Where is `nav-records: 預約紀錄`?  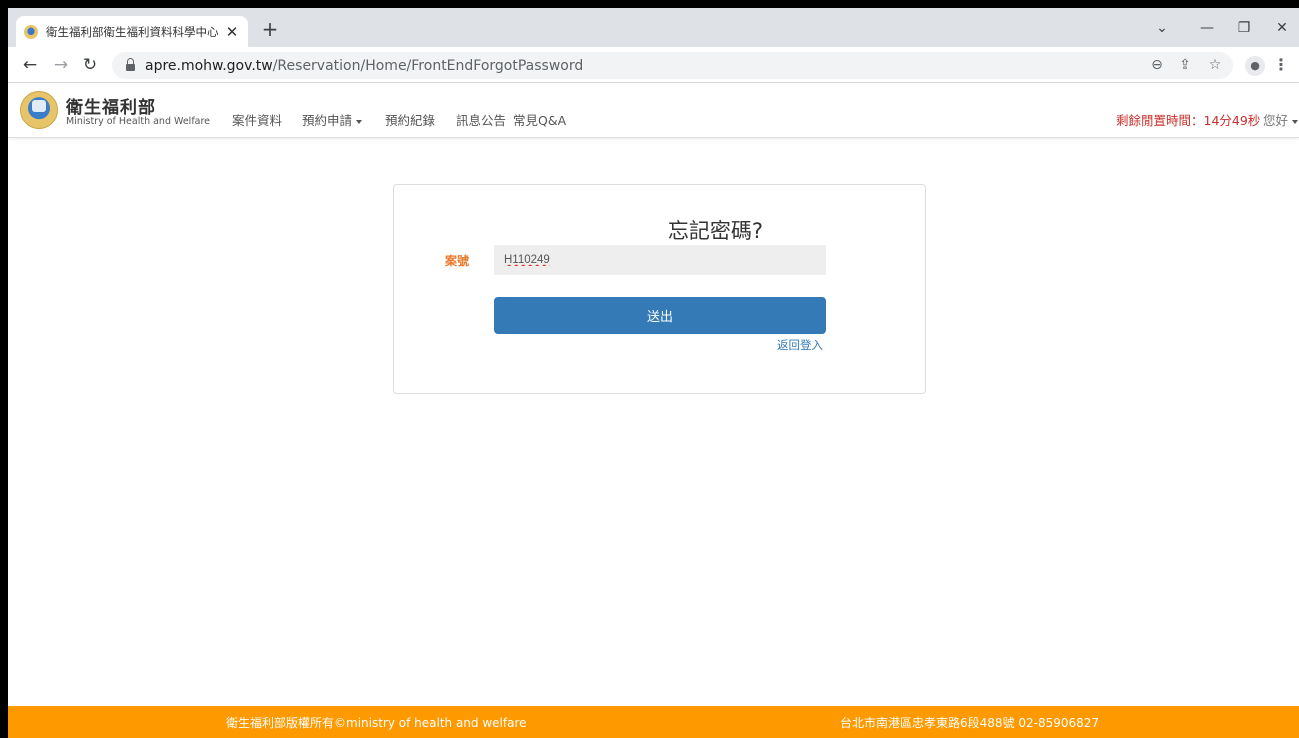
nav-records: 預約紀錄 is located at coordinates (410, 119).